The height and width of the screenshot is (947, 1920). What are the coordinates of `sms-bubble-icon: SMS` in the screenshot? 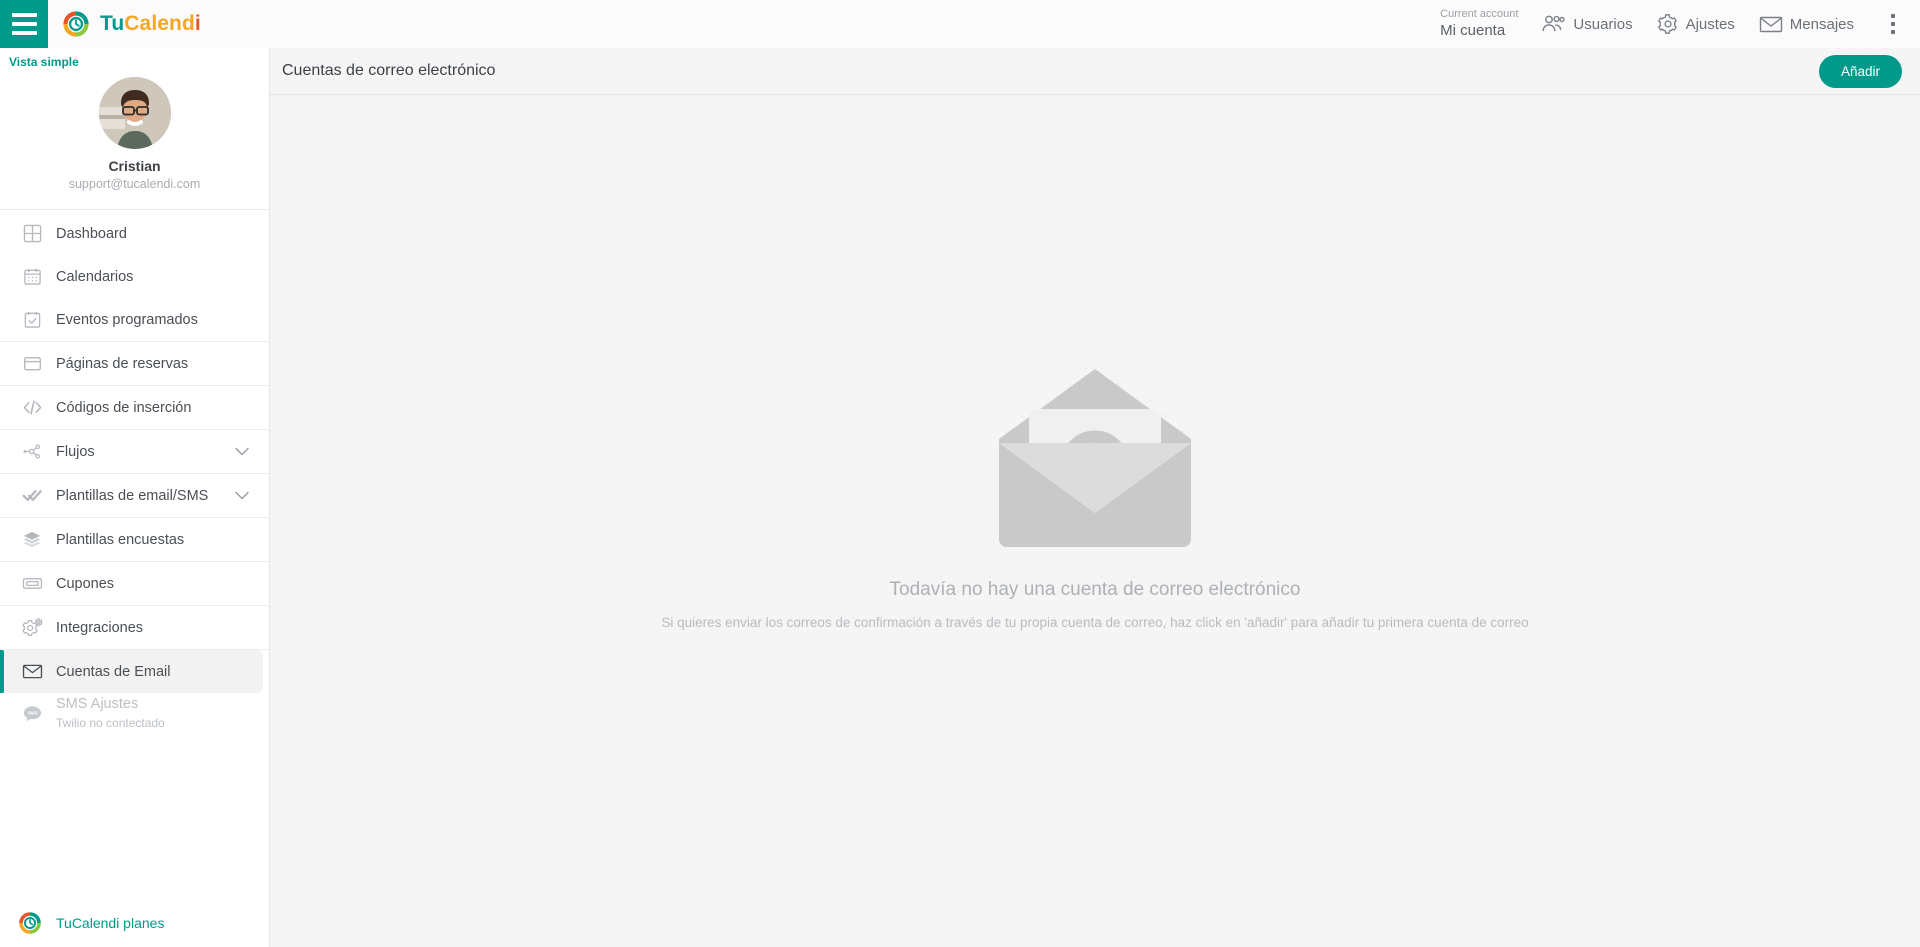 It's located at (32, 713).